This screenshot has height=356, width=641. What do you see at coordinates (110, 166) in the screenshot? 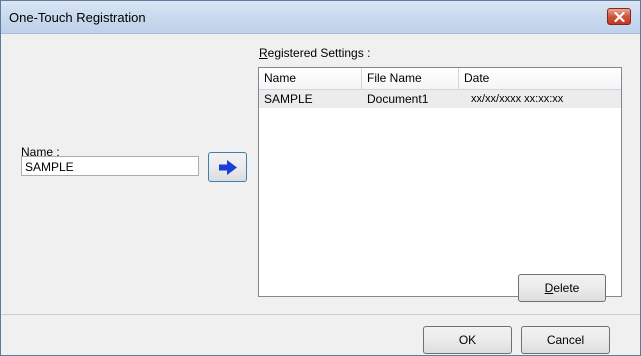
I see `name-input` at bounding box center [110, 166].